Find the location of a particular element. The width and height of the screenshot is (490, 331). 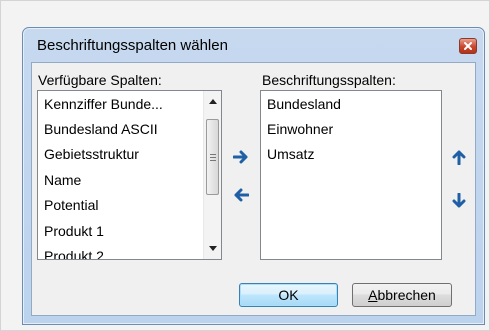

move-down-button is located at coordinates (459, 201).